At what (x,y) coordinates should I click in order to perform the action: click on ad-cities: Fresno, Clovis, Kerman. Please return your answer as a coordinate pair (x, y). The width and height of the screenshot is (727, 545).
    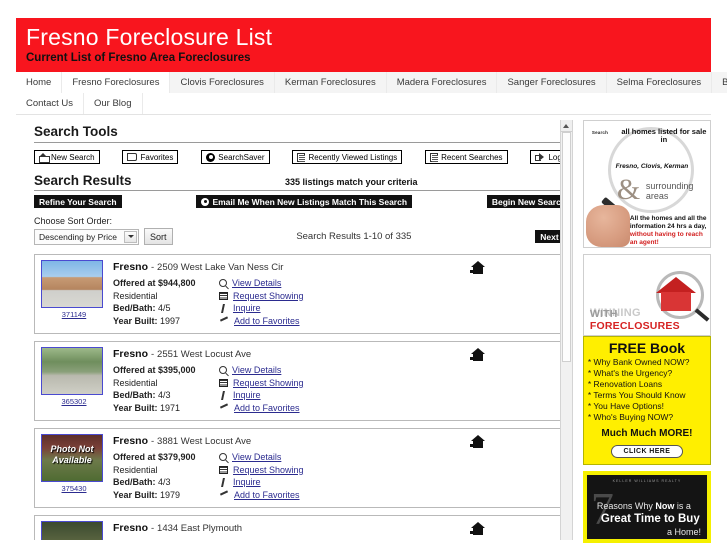
    Looking at the image, I should click on (652, 166).